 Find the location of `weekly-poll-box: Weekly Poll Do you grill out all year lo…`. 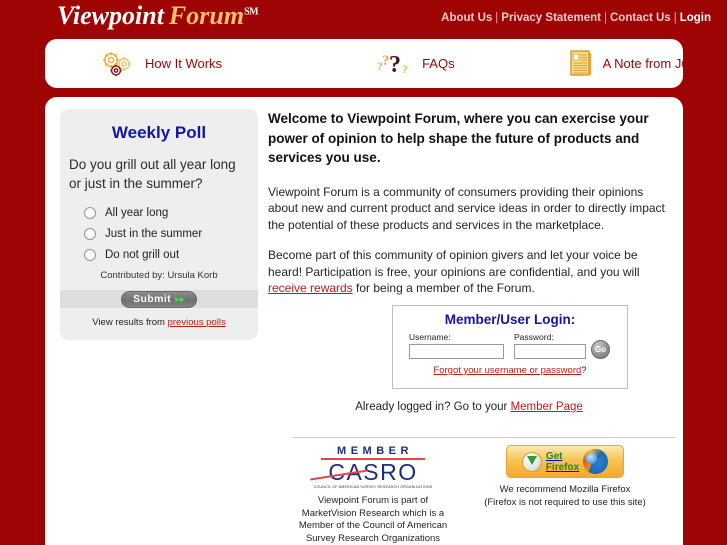

weekly-poll-box: Weekly Poll Do you grill out all year lo… is located at coordinates (159, 224).